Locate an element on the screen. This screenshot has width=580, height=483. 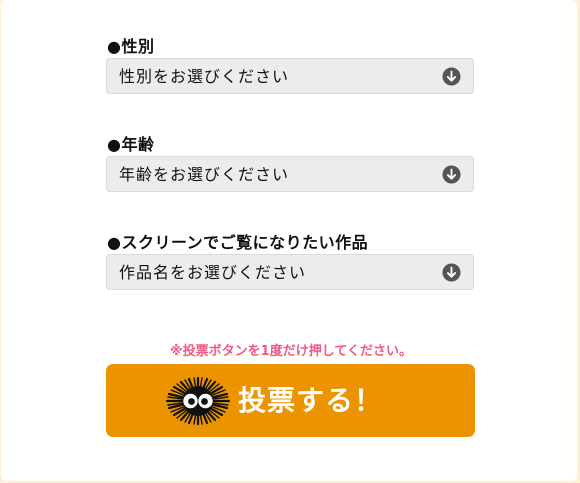
gender-select-value: 性別をお選びください is located at coordinates (204, 76).